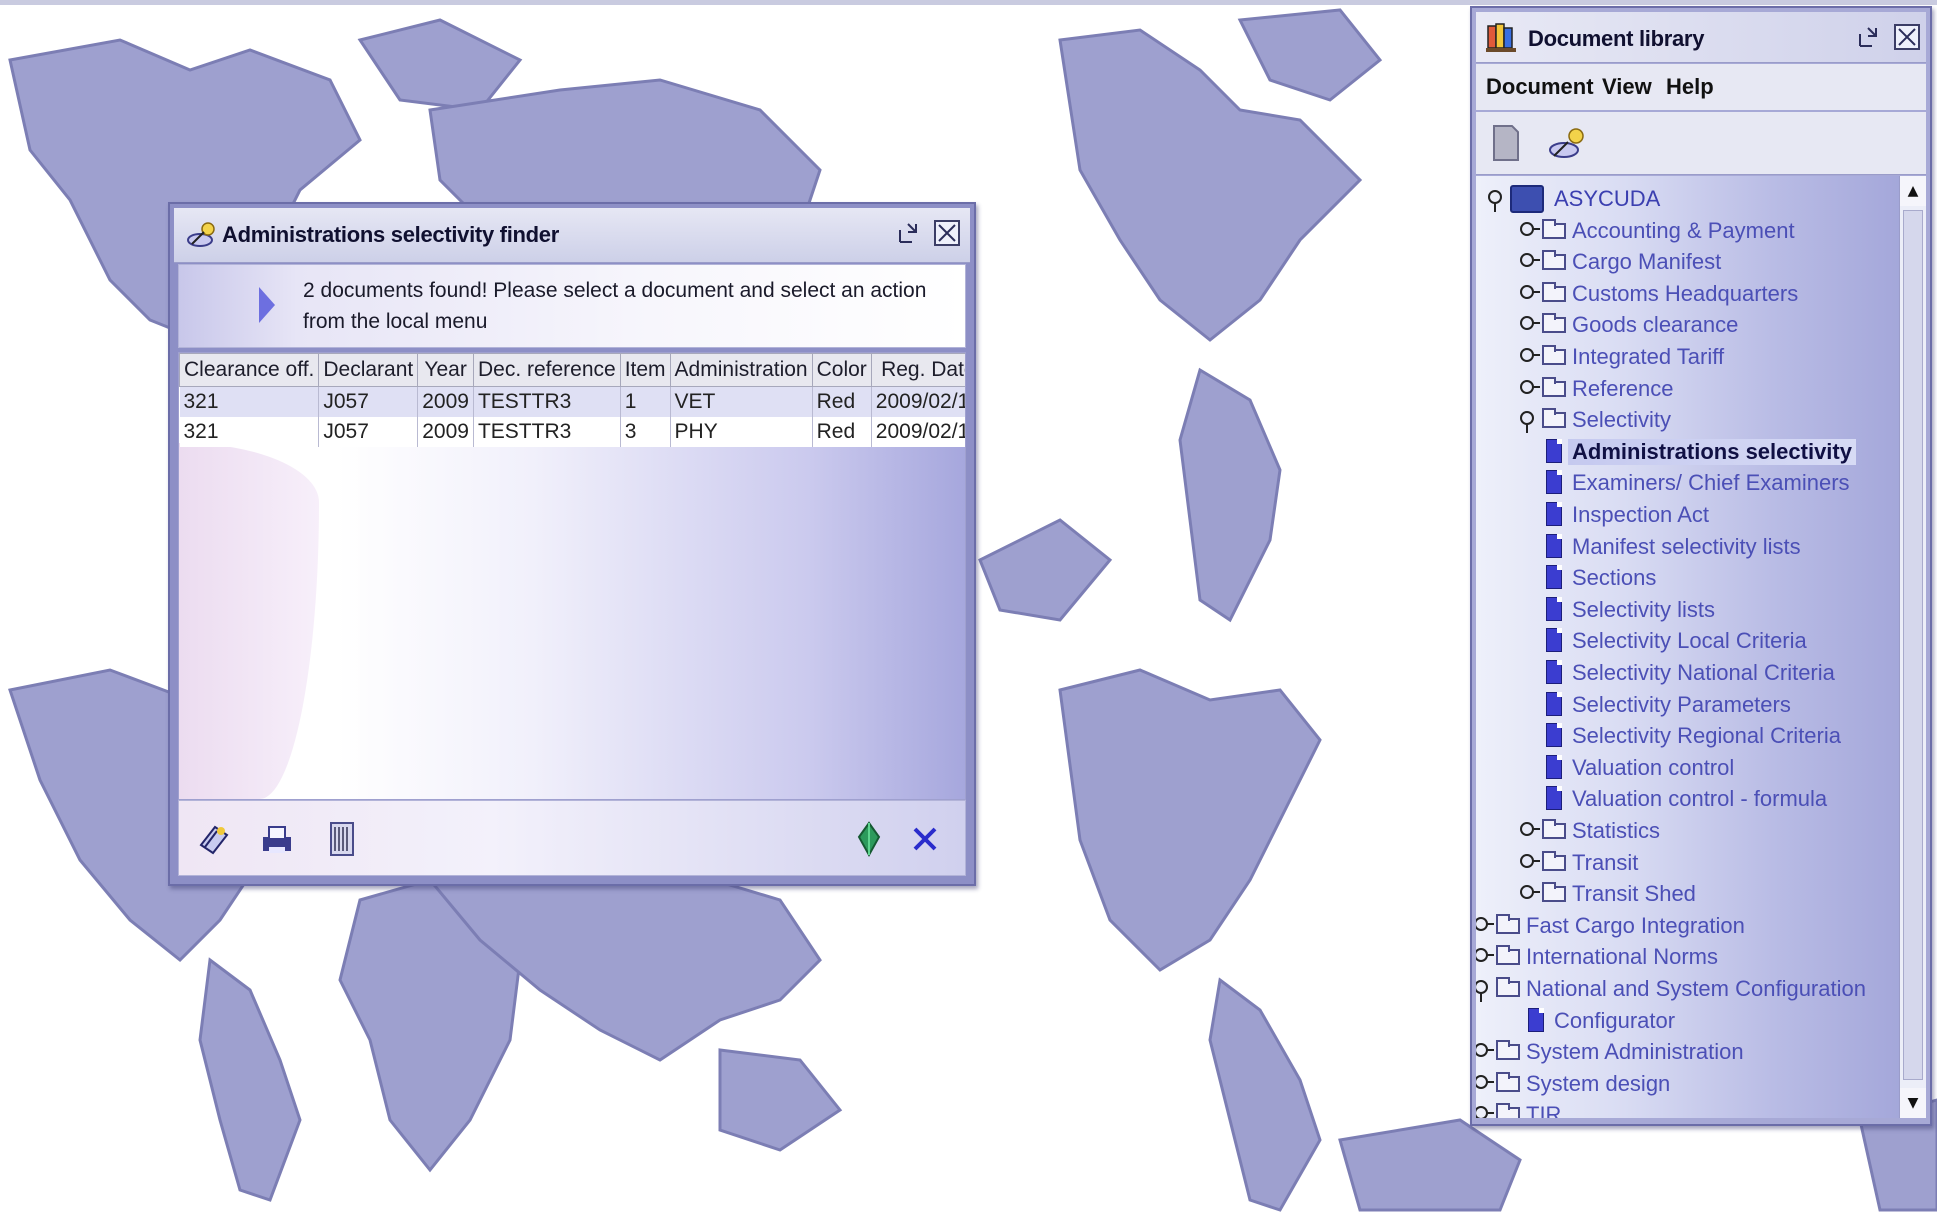 The image size is (1937, 1215). What do you see at coordinates (645, 432) in the screenshot?
I see `cell-item: 3` at bounding box center [645, 432].